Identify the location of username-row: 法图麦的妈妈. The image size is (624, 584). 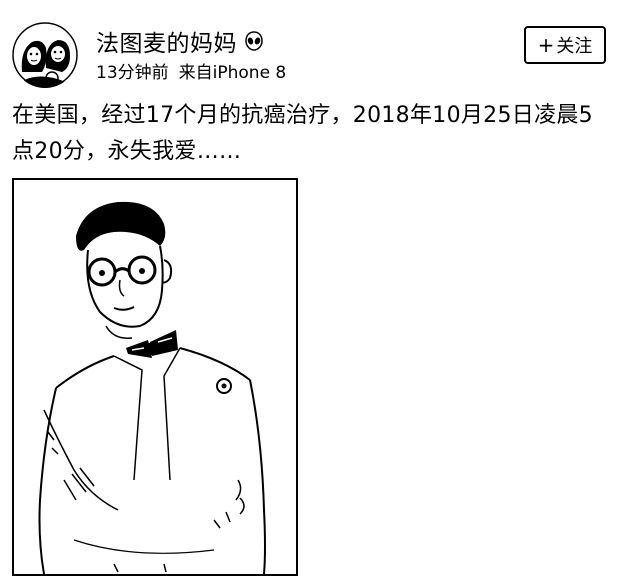
(180, 41).